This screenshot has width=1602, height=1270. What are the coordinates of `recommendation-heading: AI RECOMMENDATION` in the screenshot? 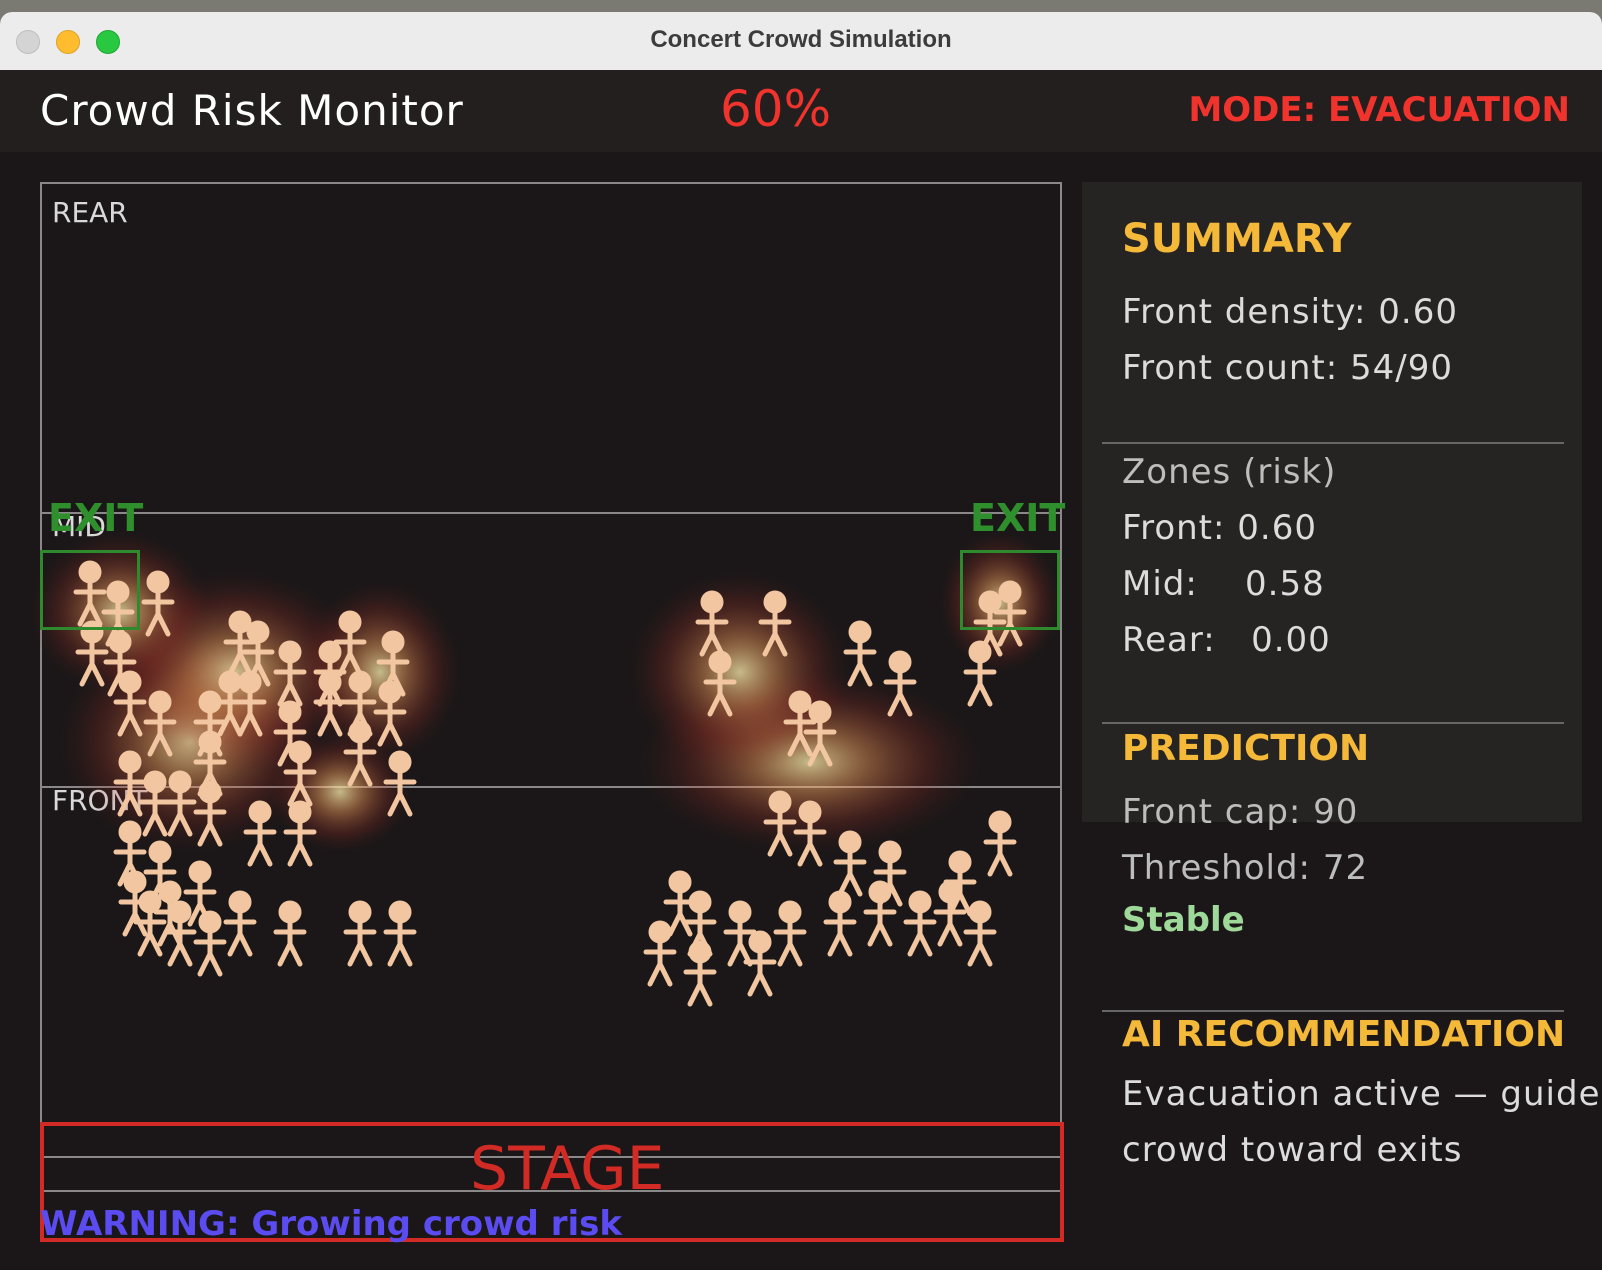 It's located at (1344, 1034).